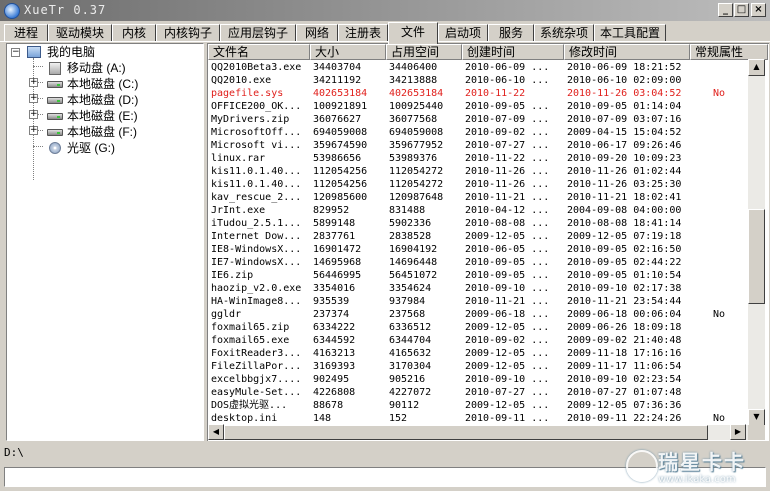 This screenshot has height=491, width=770. What do you see at coordinates (398, 418) in the screenshot?
I see `cell-allocated: 152` at bounding box center [398, 418].